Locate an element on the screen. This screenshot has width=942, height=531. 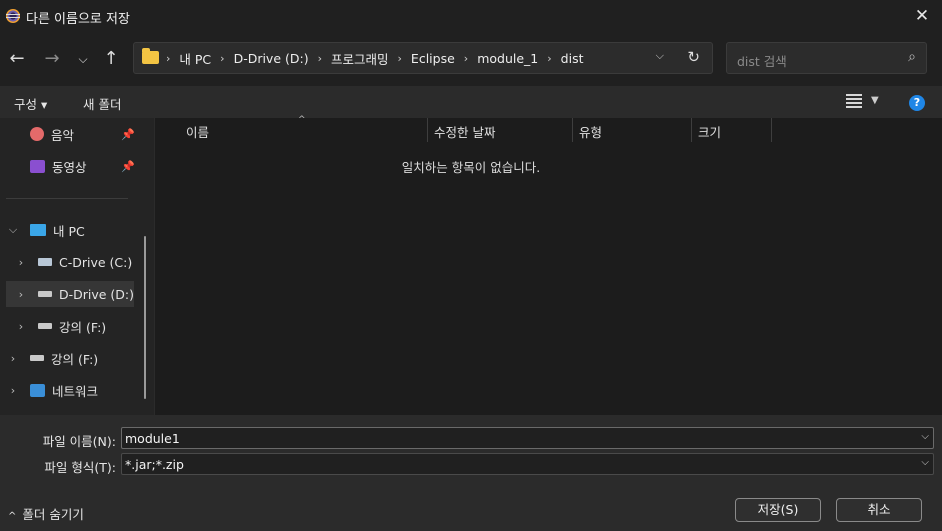
hide-folders-label: 폴더 숨기기 is located at coordinates (53, 514).